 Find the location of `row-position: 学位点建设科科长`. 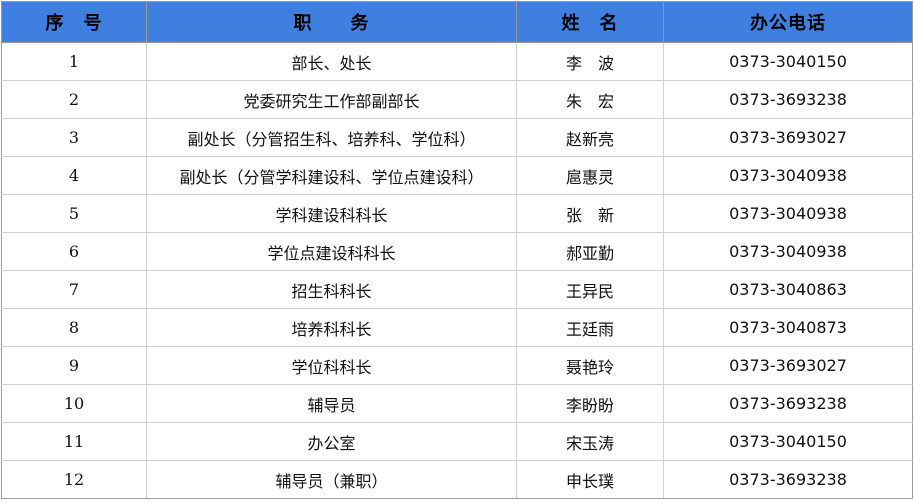

row-position: 学位点建设科科长 is located at coordinates (331, 251).